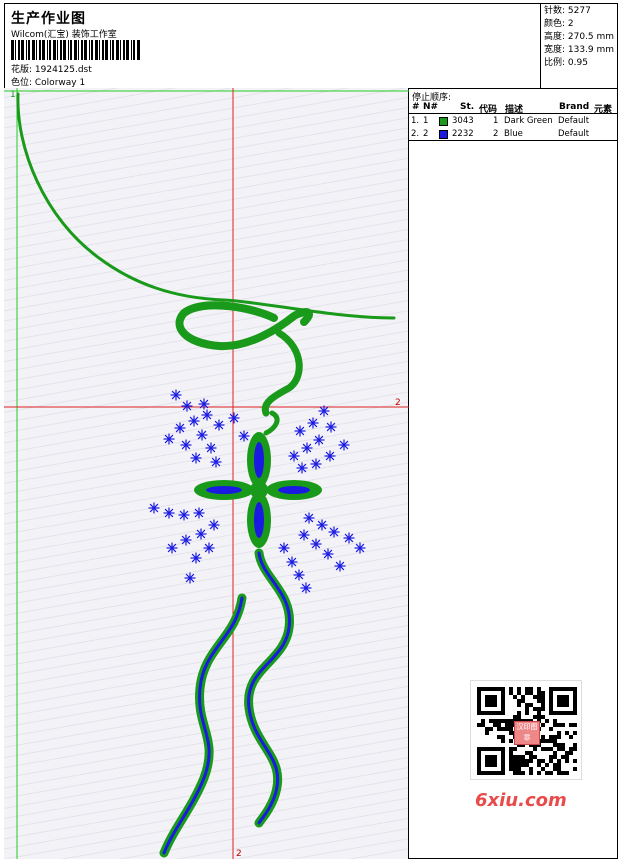 The width and height of the screenshot is (620, 861). What do you see at coordinates (226, 703) in the screenshot?
I see `hanging-strands` at bounding box center [226, 703].